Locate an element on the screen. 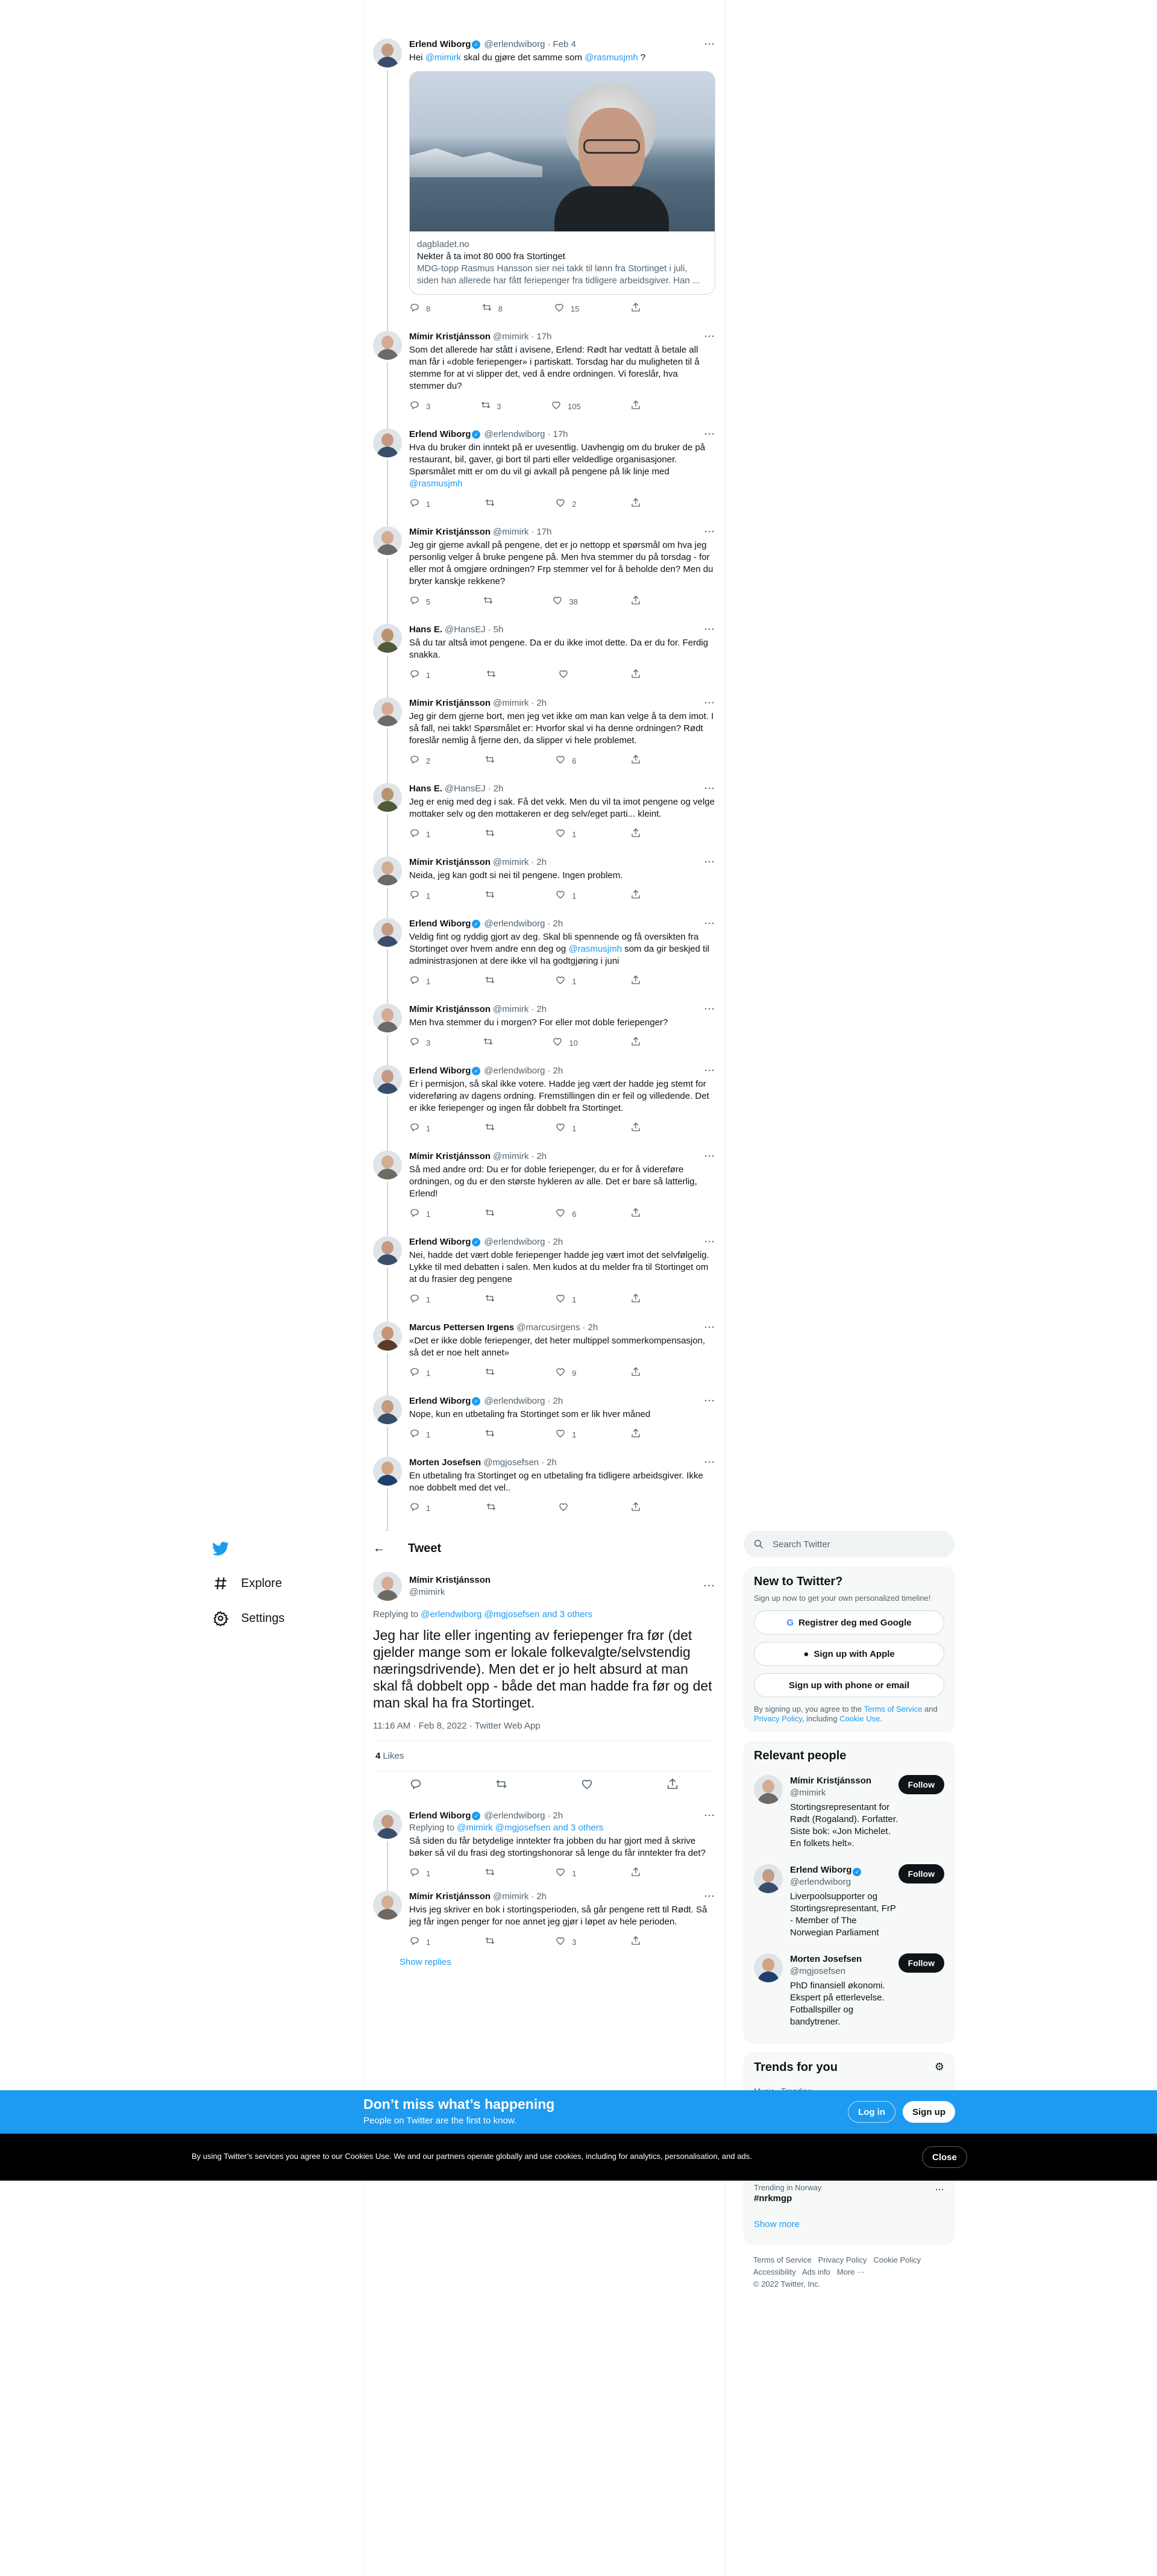  person-handle: @mimirk is located at coordinates (844, 1793).